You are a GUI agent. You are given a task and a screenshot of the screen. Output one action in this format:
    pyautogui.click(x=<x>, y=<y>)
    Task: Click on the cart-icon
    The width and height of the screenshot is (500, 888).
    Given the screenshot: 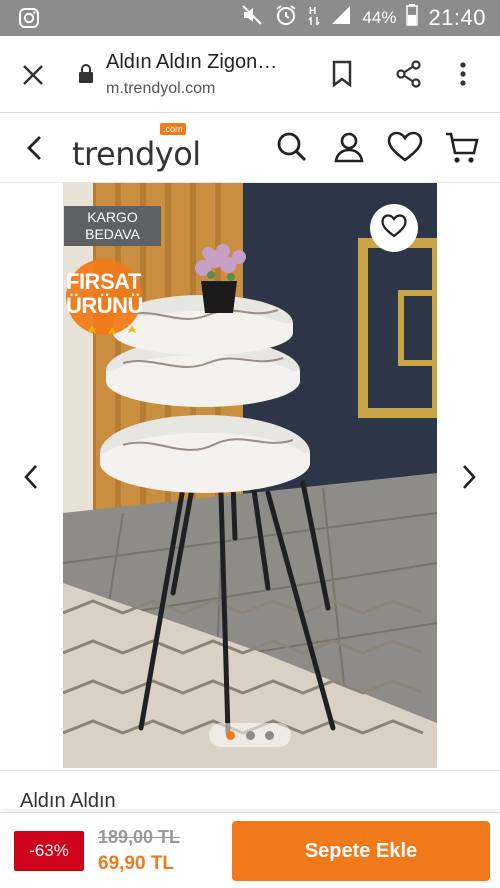 What is the action you would take?
    pyautogui.click(x=462, y=150)
    